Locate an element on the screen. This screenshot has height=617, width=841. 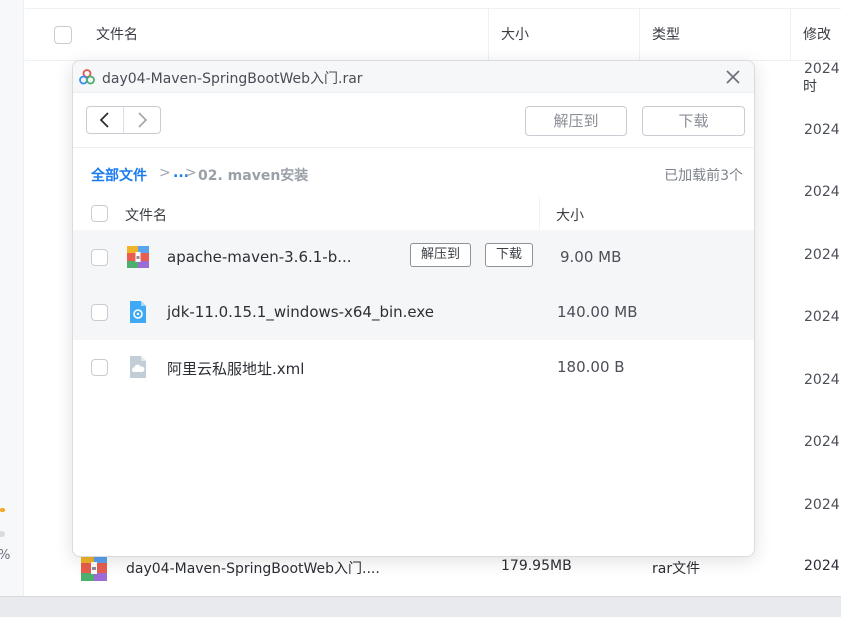
file-size: 140.00 MB is located at coordinates (597, 312).